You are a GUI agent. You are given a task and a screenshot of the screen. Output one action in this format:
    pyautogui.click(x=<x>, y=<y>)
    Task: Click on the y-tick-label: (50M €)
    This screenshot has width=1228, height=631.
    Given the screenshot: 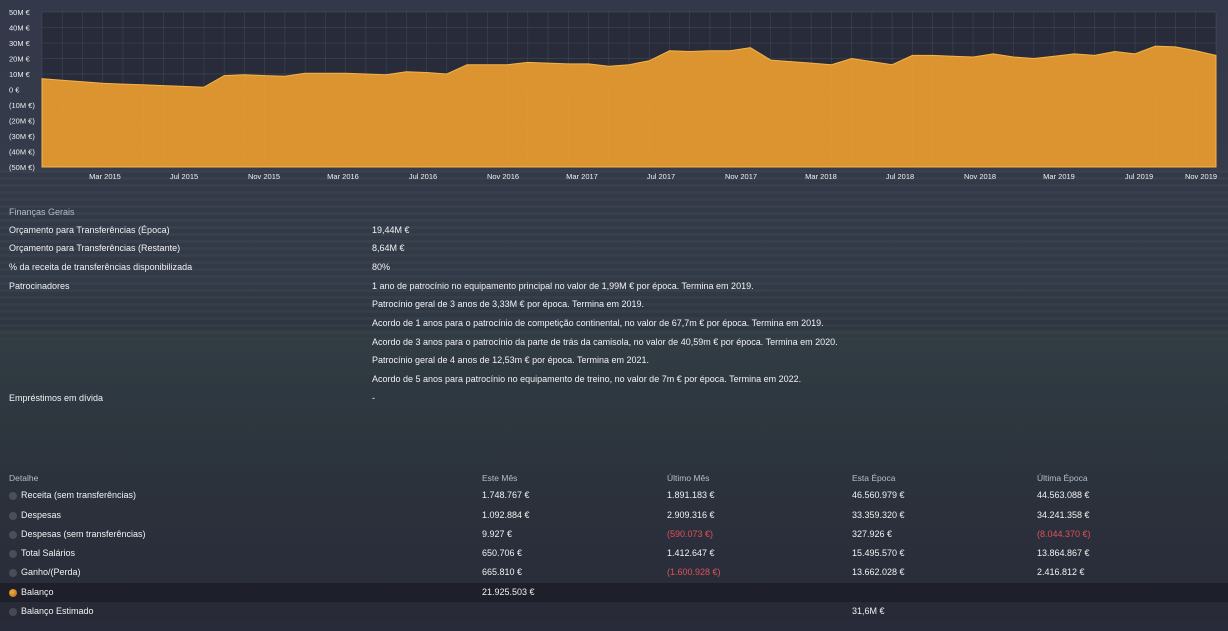 What is the action you would take?
    pyautogui.click(x=22, y=167)
    